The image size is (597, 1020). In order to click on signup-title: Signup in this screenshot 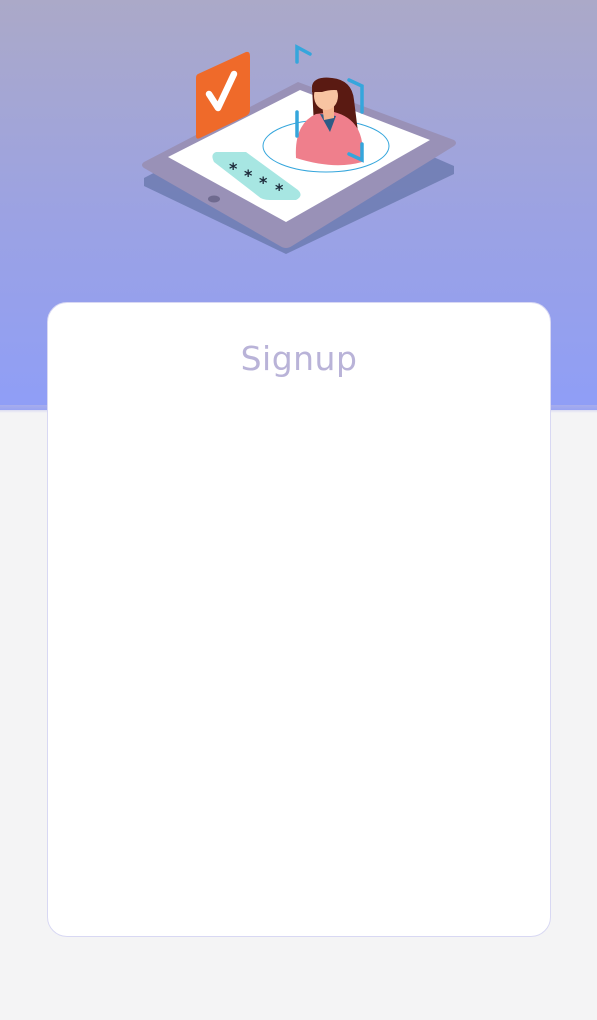, I will do `click(299, 358)`.